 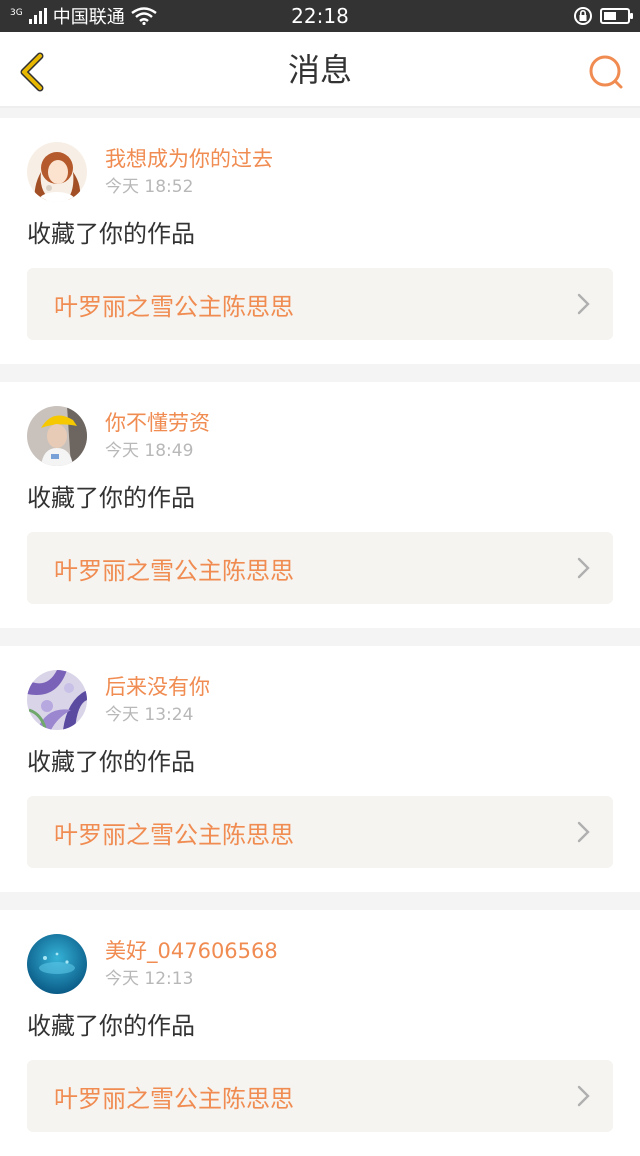 What do you see at coordinates (320, 964) in the screenshot?
I see `message-header: 美好_047606568 今天 12:13` at bounding box center [320, 964].